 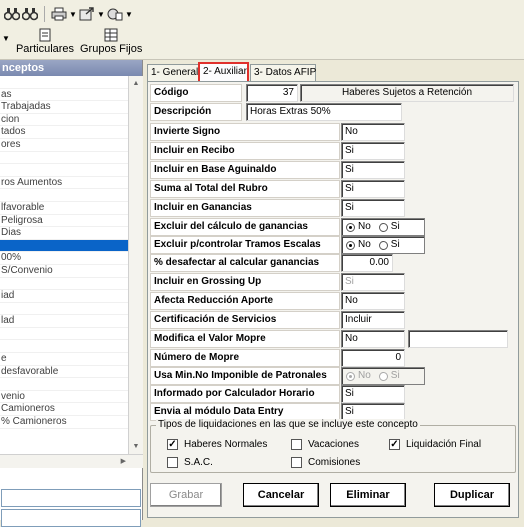 What do you see at coordinates (129, 14) in the screenshot?
I see `tools-dropdown-icon: ▼` at bounding box center [129, 14].